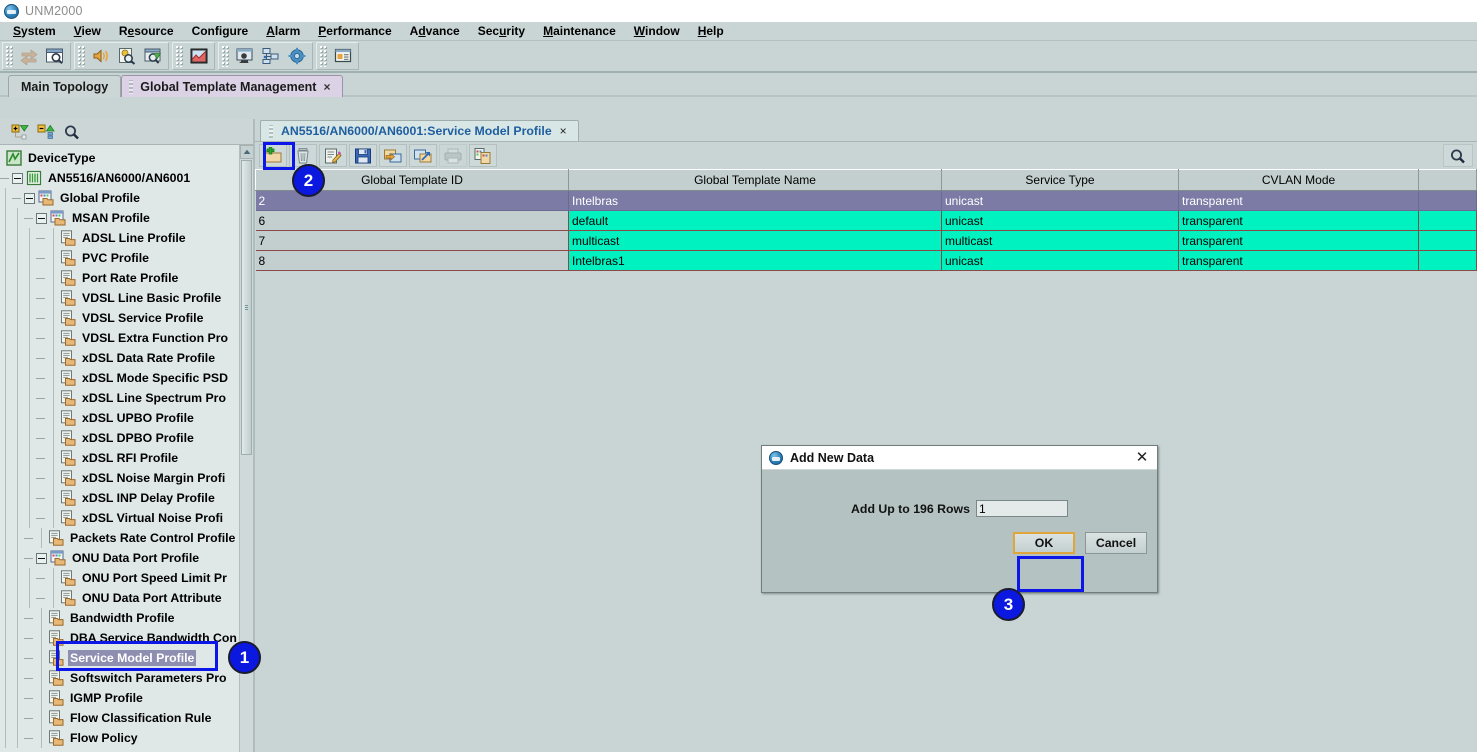 This screenshot has height=752, width=1477. Describe the element at coordinates (755, 200) in the screenshot. I see `cell-global-template-name: Intelbras` at that location.